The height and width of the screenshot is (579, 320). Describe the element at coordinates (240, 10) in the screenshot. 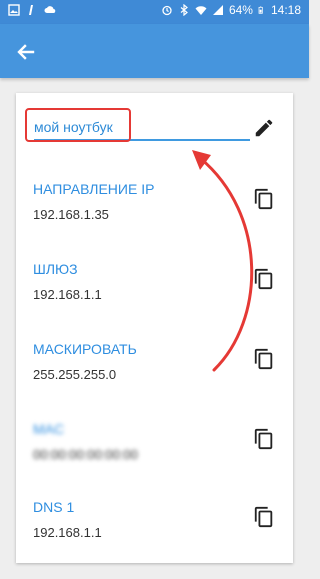

I see `battery-percent: 64%` at that location.